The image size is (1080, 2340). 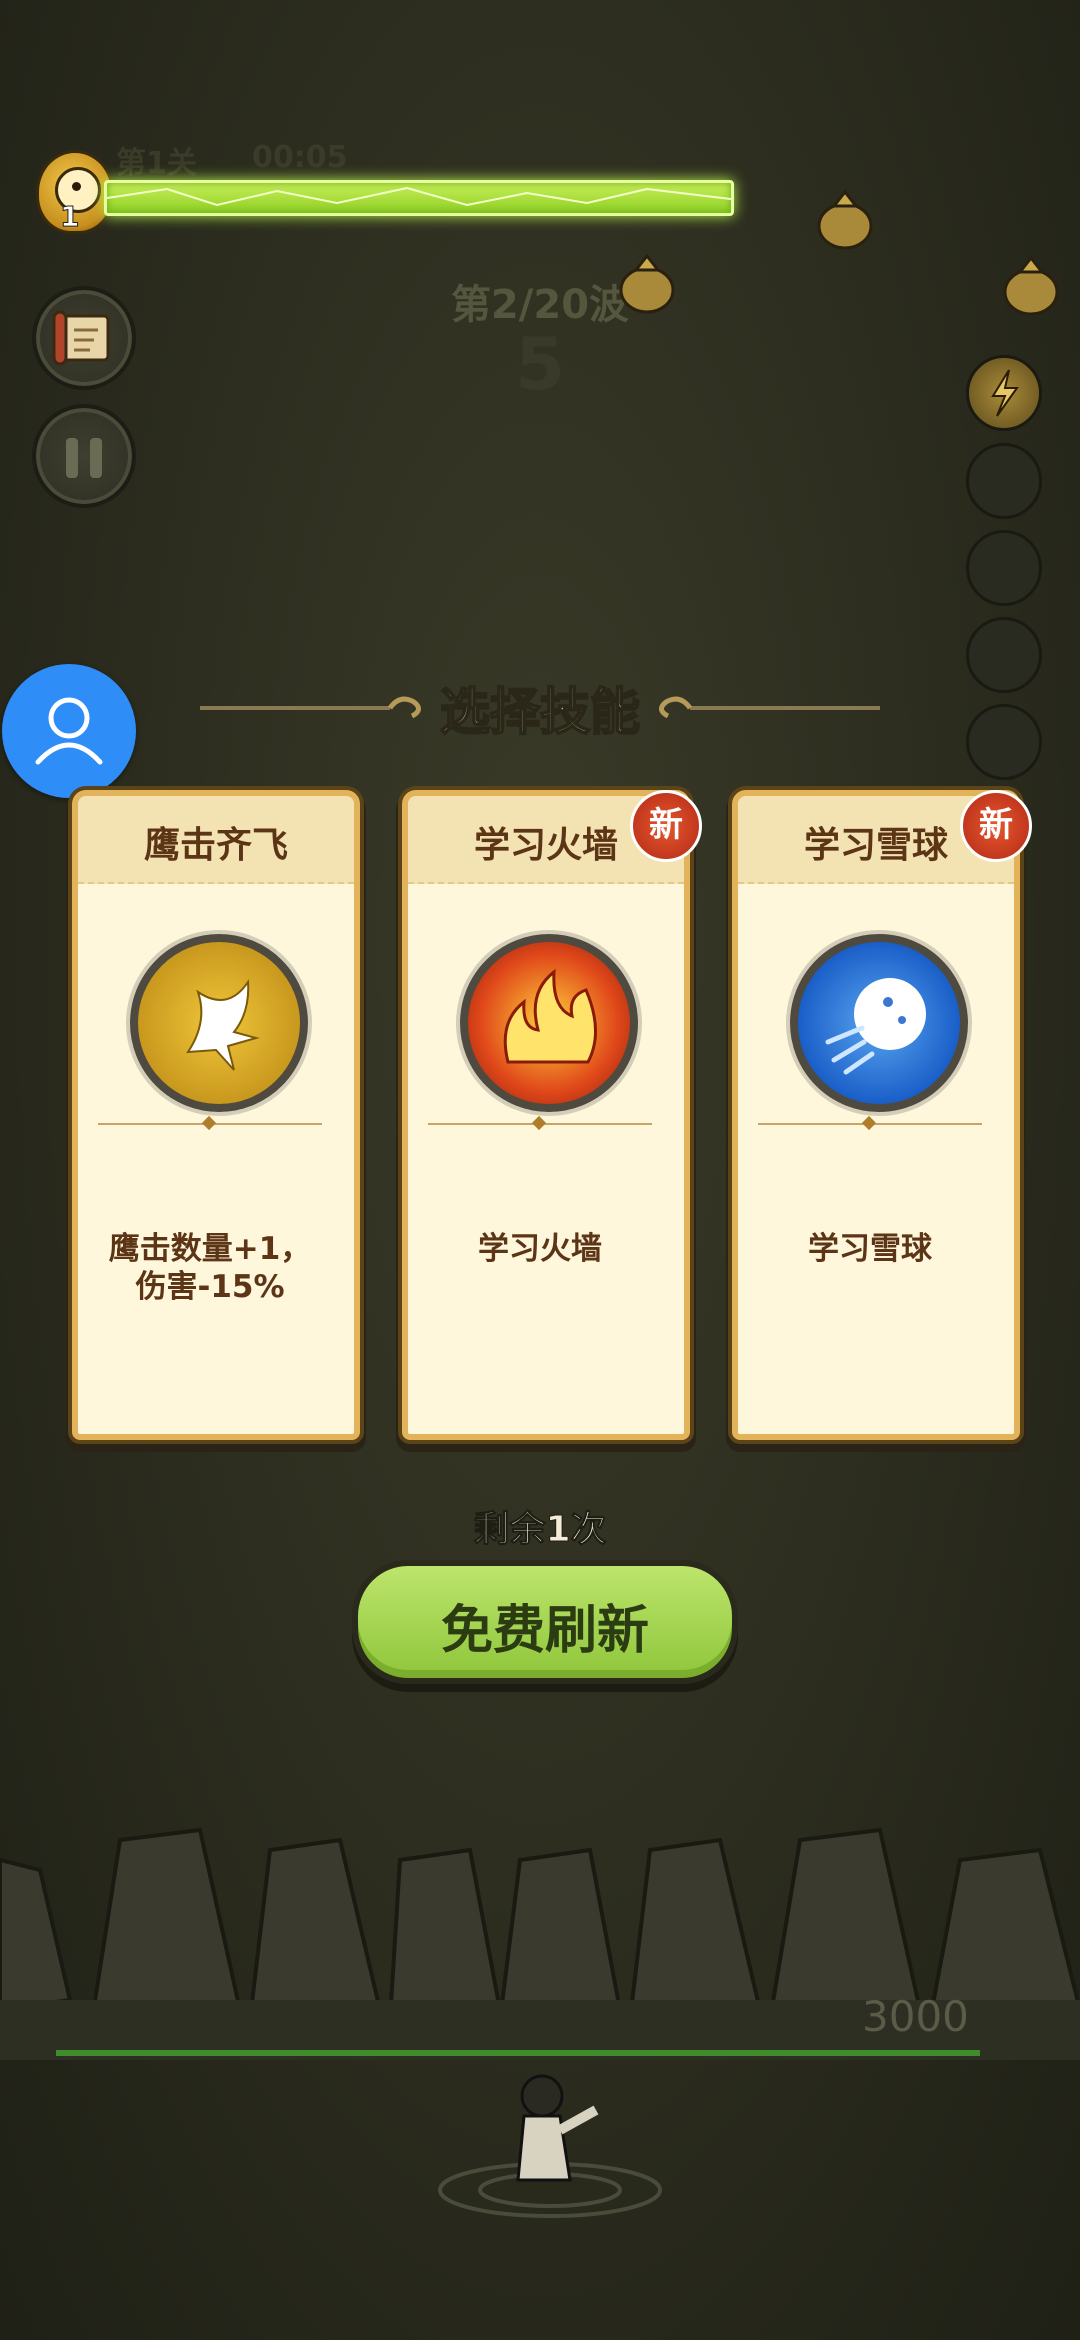 I want to click on skill-card-1: 鹰击齐飞 鹰击数量+1， 伤害-15%, so click(x=216, y=1115).